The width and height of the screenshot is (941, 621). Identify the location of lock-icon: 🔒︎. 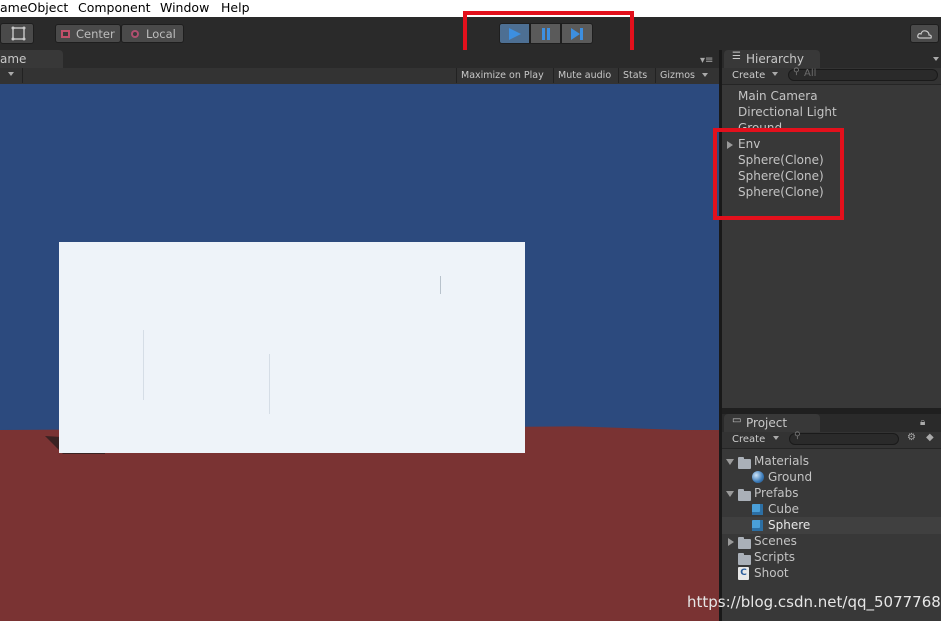
(922, 422).